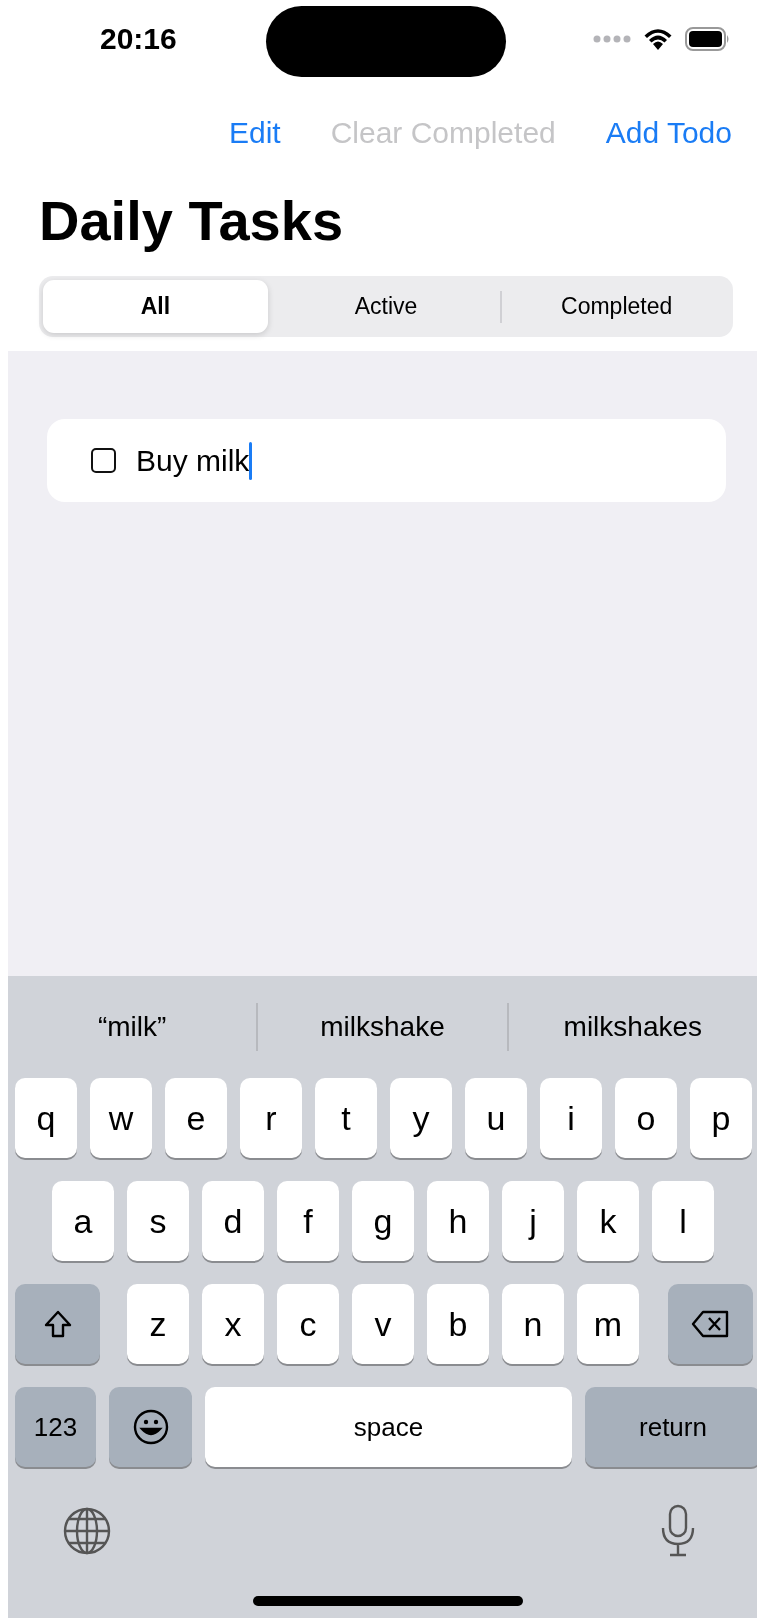 This screenshot has width=757, height=1618. What do you see at coordinates (87, 1531) in the screenshot?
I see `globe-icon` at bounding box center [87, 1531].